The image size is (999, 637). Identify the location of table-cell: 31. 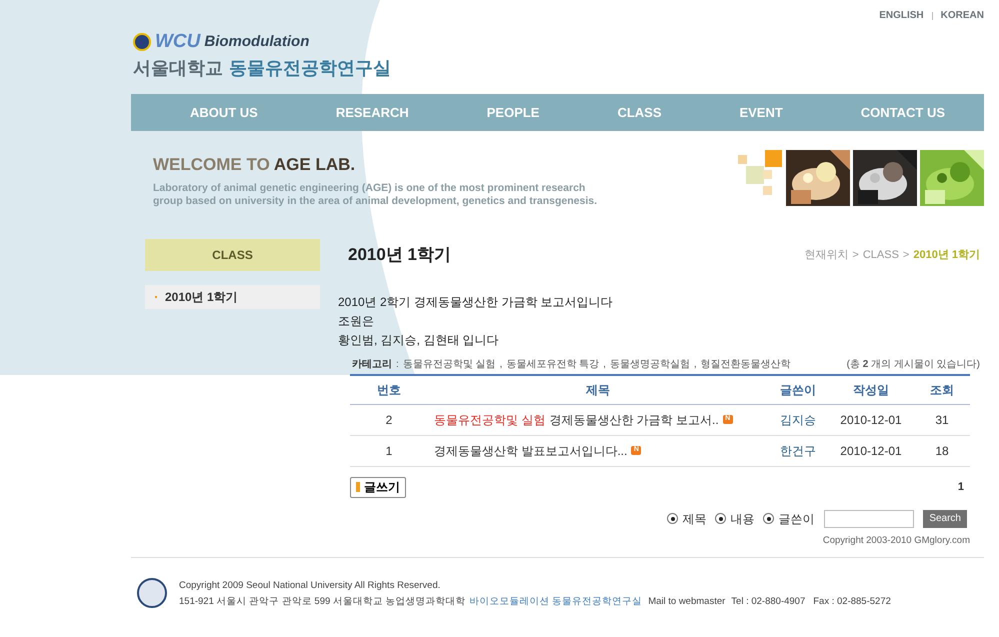
(942, 419).